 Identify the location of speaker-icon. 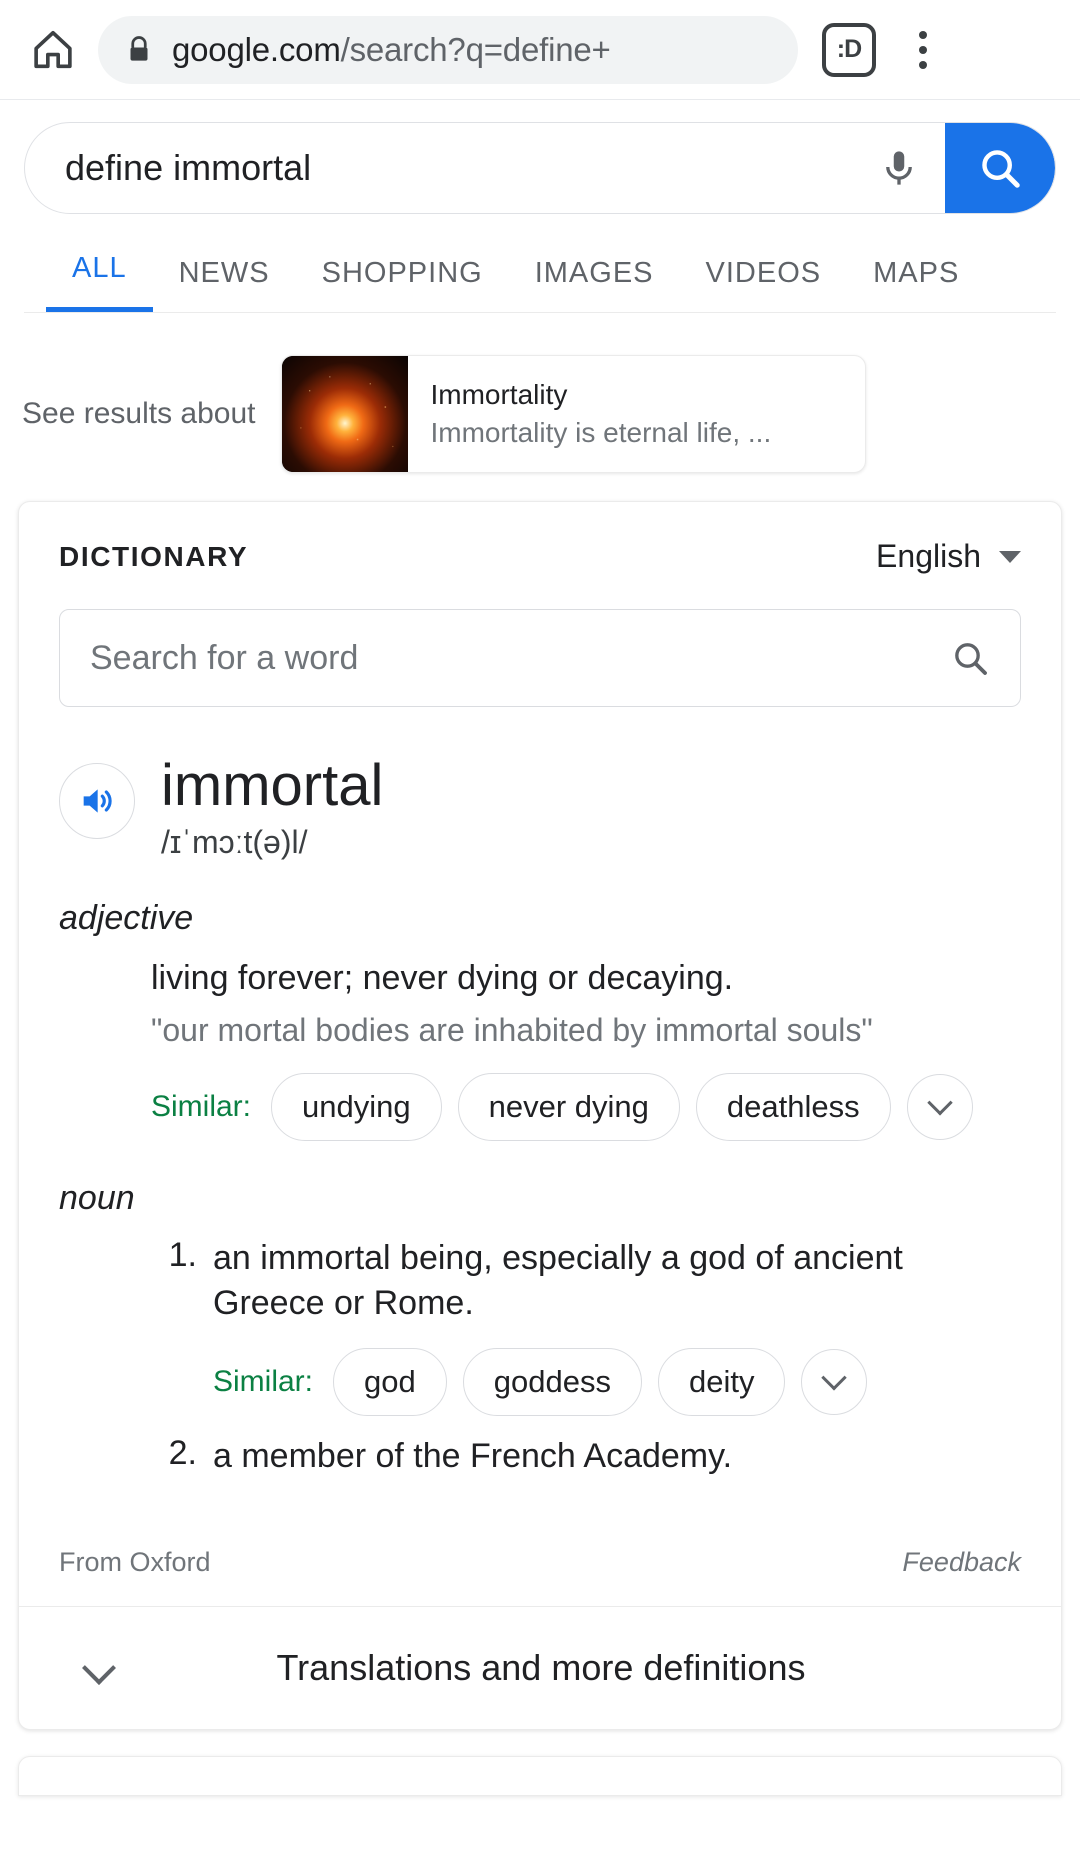
(97, 801).